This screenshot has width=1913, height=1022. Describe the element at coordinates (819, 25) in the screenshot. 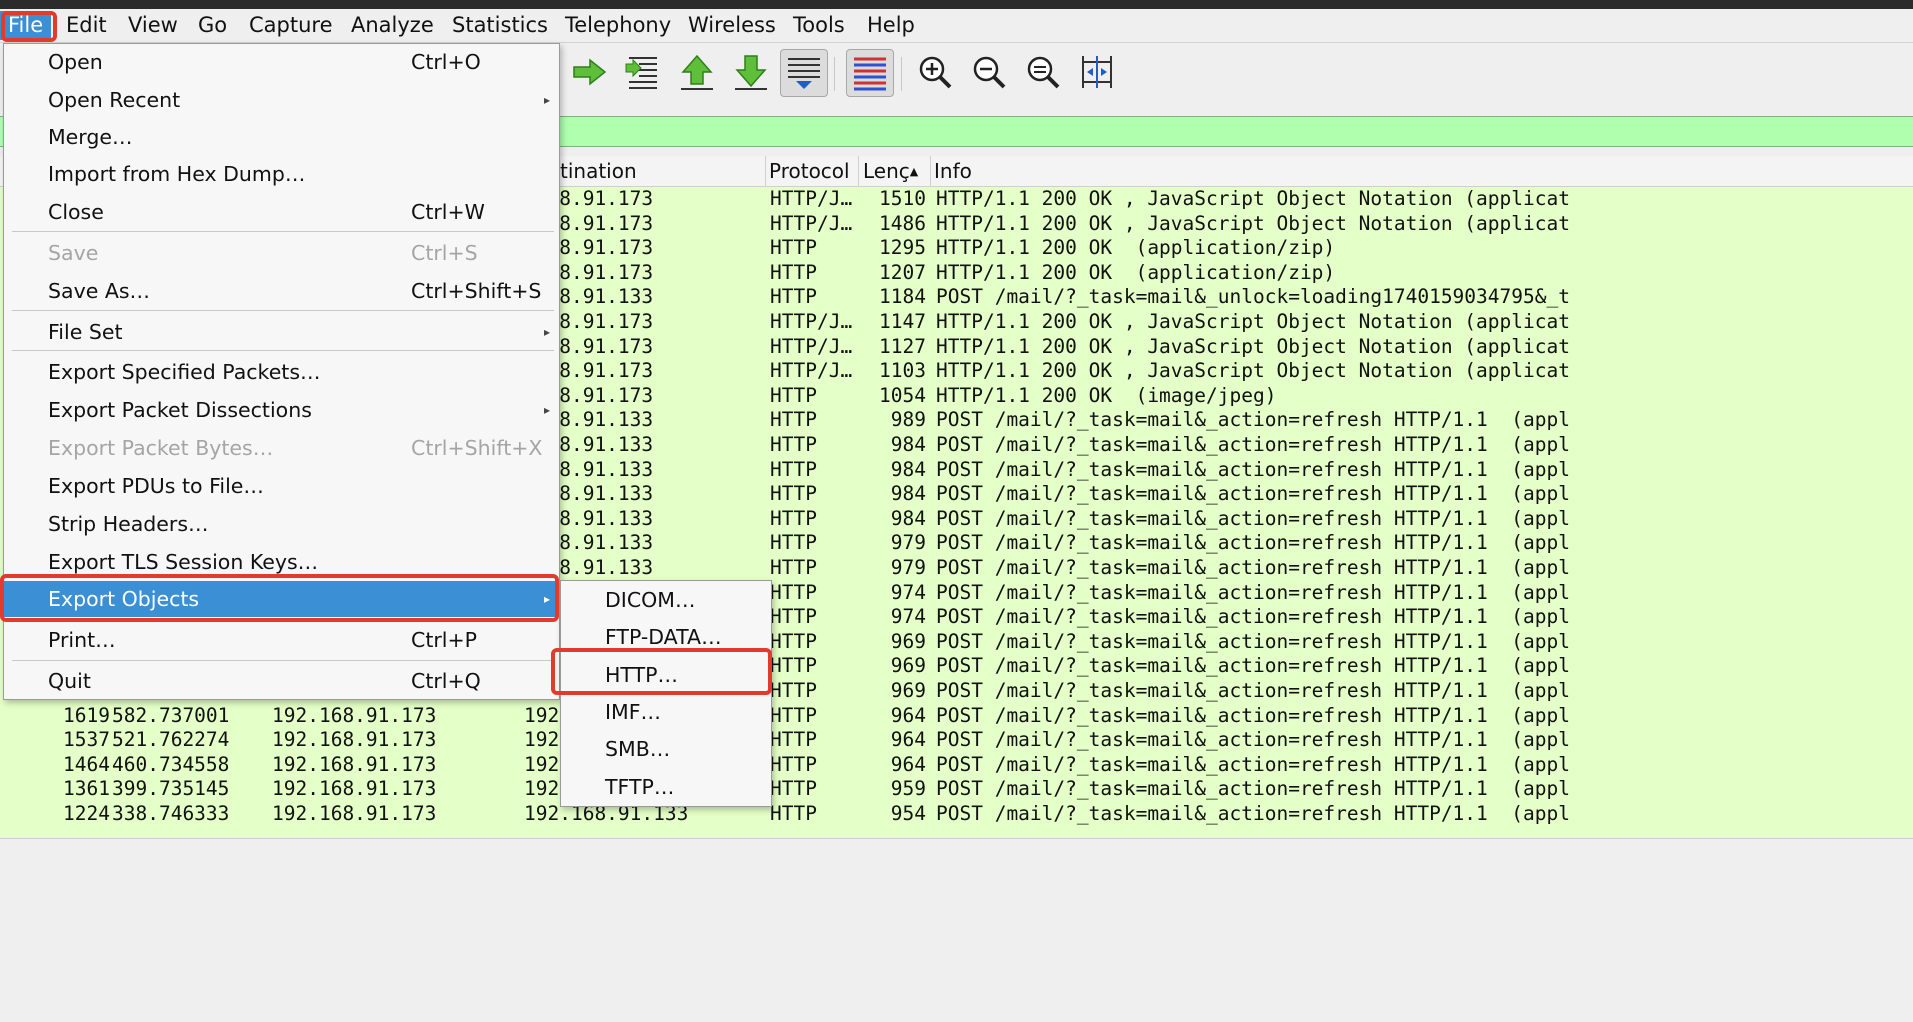

I see `menu-tools: Tools` at that location.